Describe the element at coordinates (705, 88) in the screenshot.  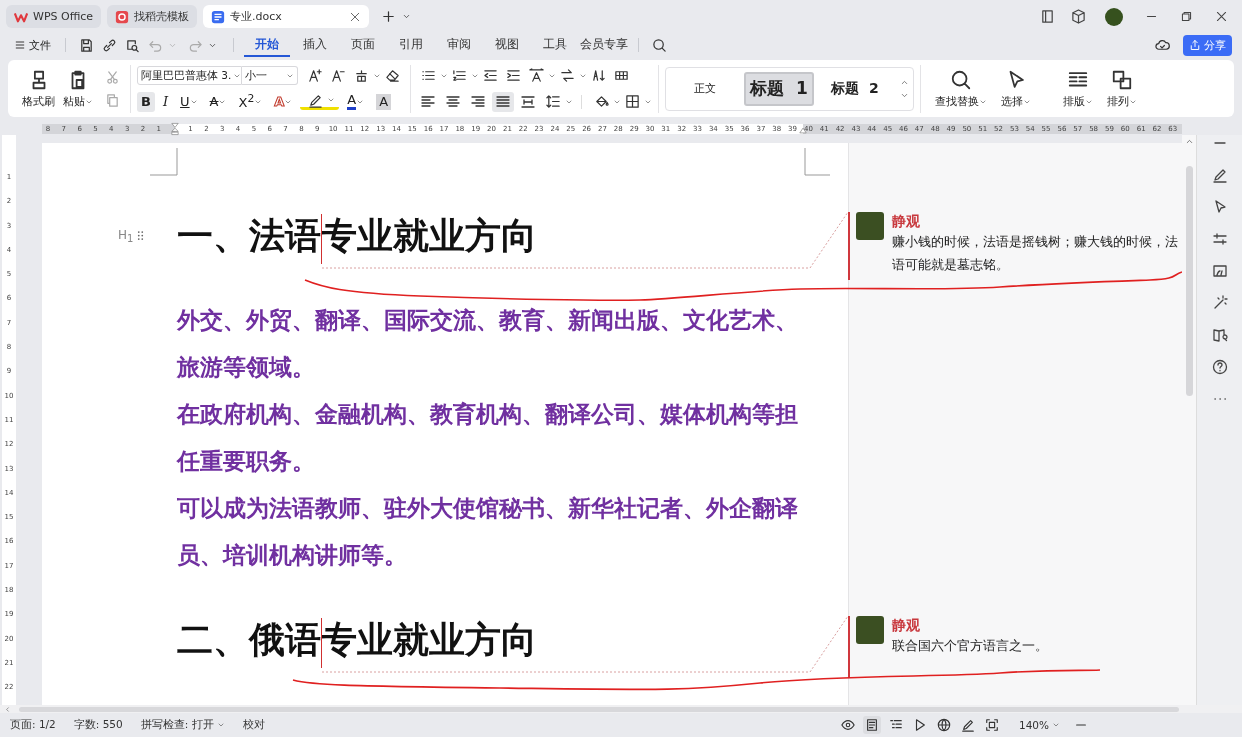
I see `style-option: 正文` at that location.